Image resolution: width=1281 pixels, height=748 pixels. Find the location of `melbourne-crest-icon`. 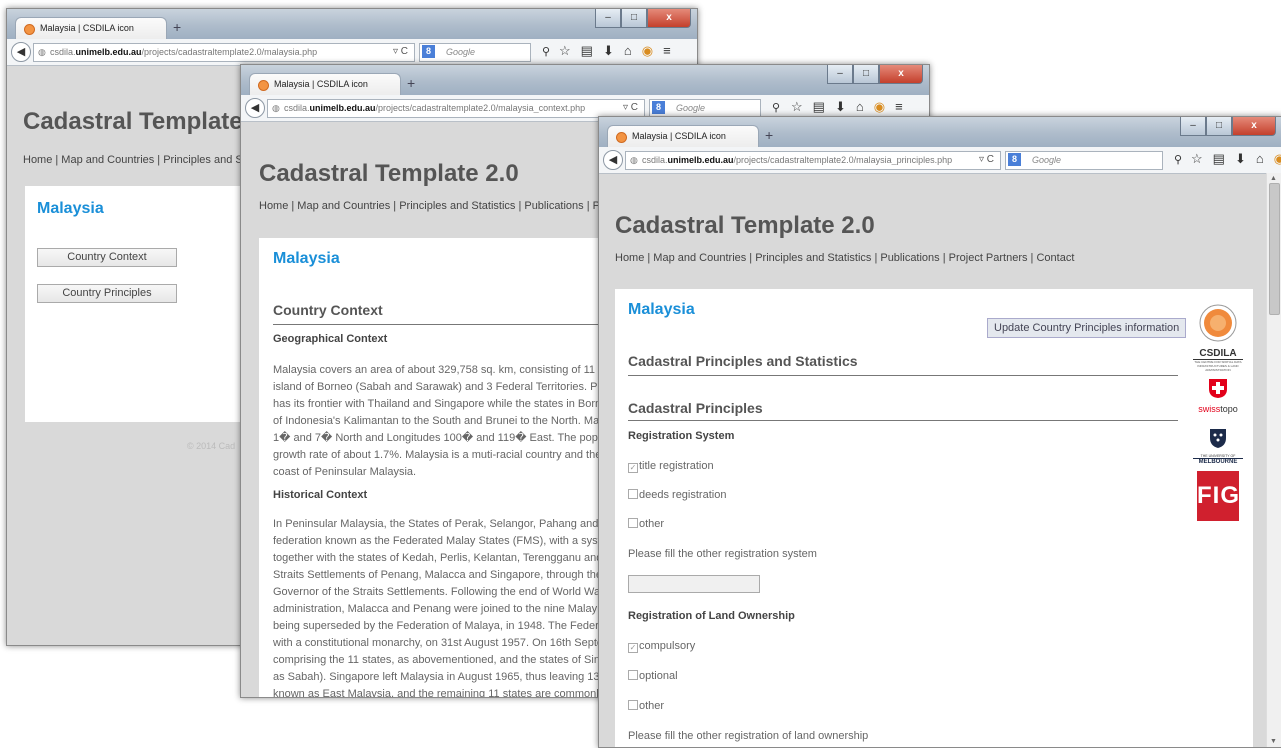

melbourne-crest-icon is located at coordinates (1218, 438).